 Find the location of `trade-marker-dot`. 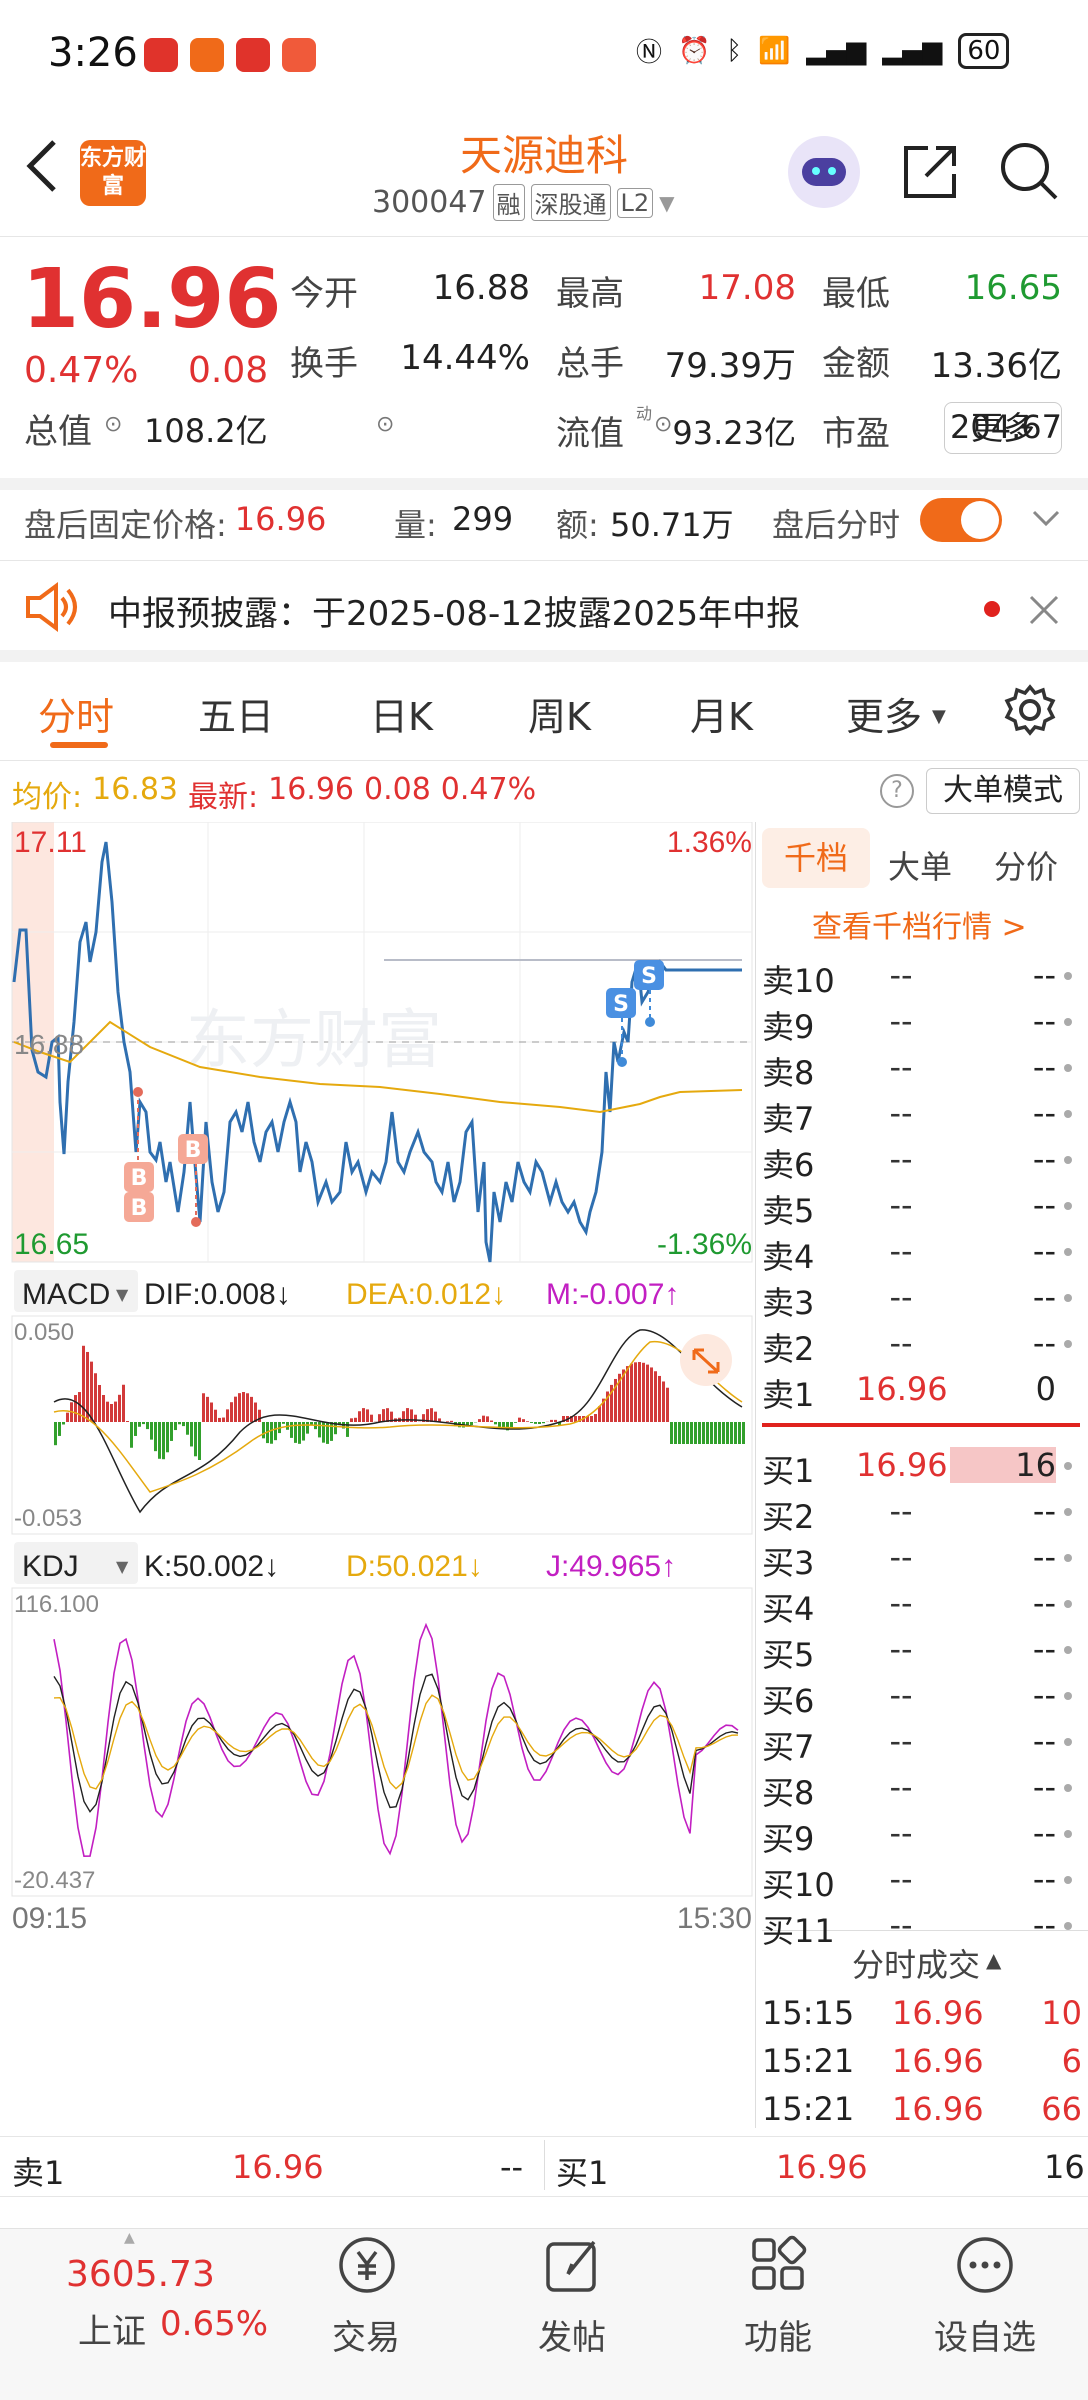

trade-marker-dot is located at coordinates (650, 1022).